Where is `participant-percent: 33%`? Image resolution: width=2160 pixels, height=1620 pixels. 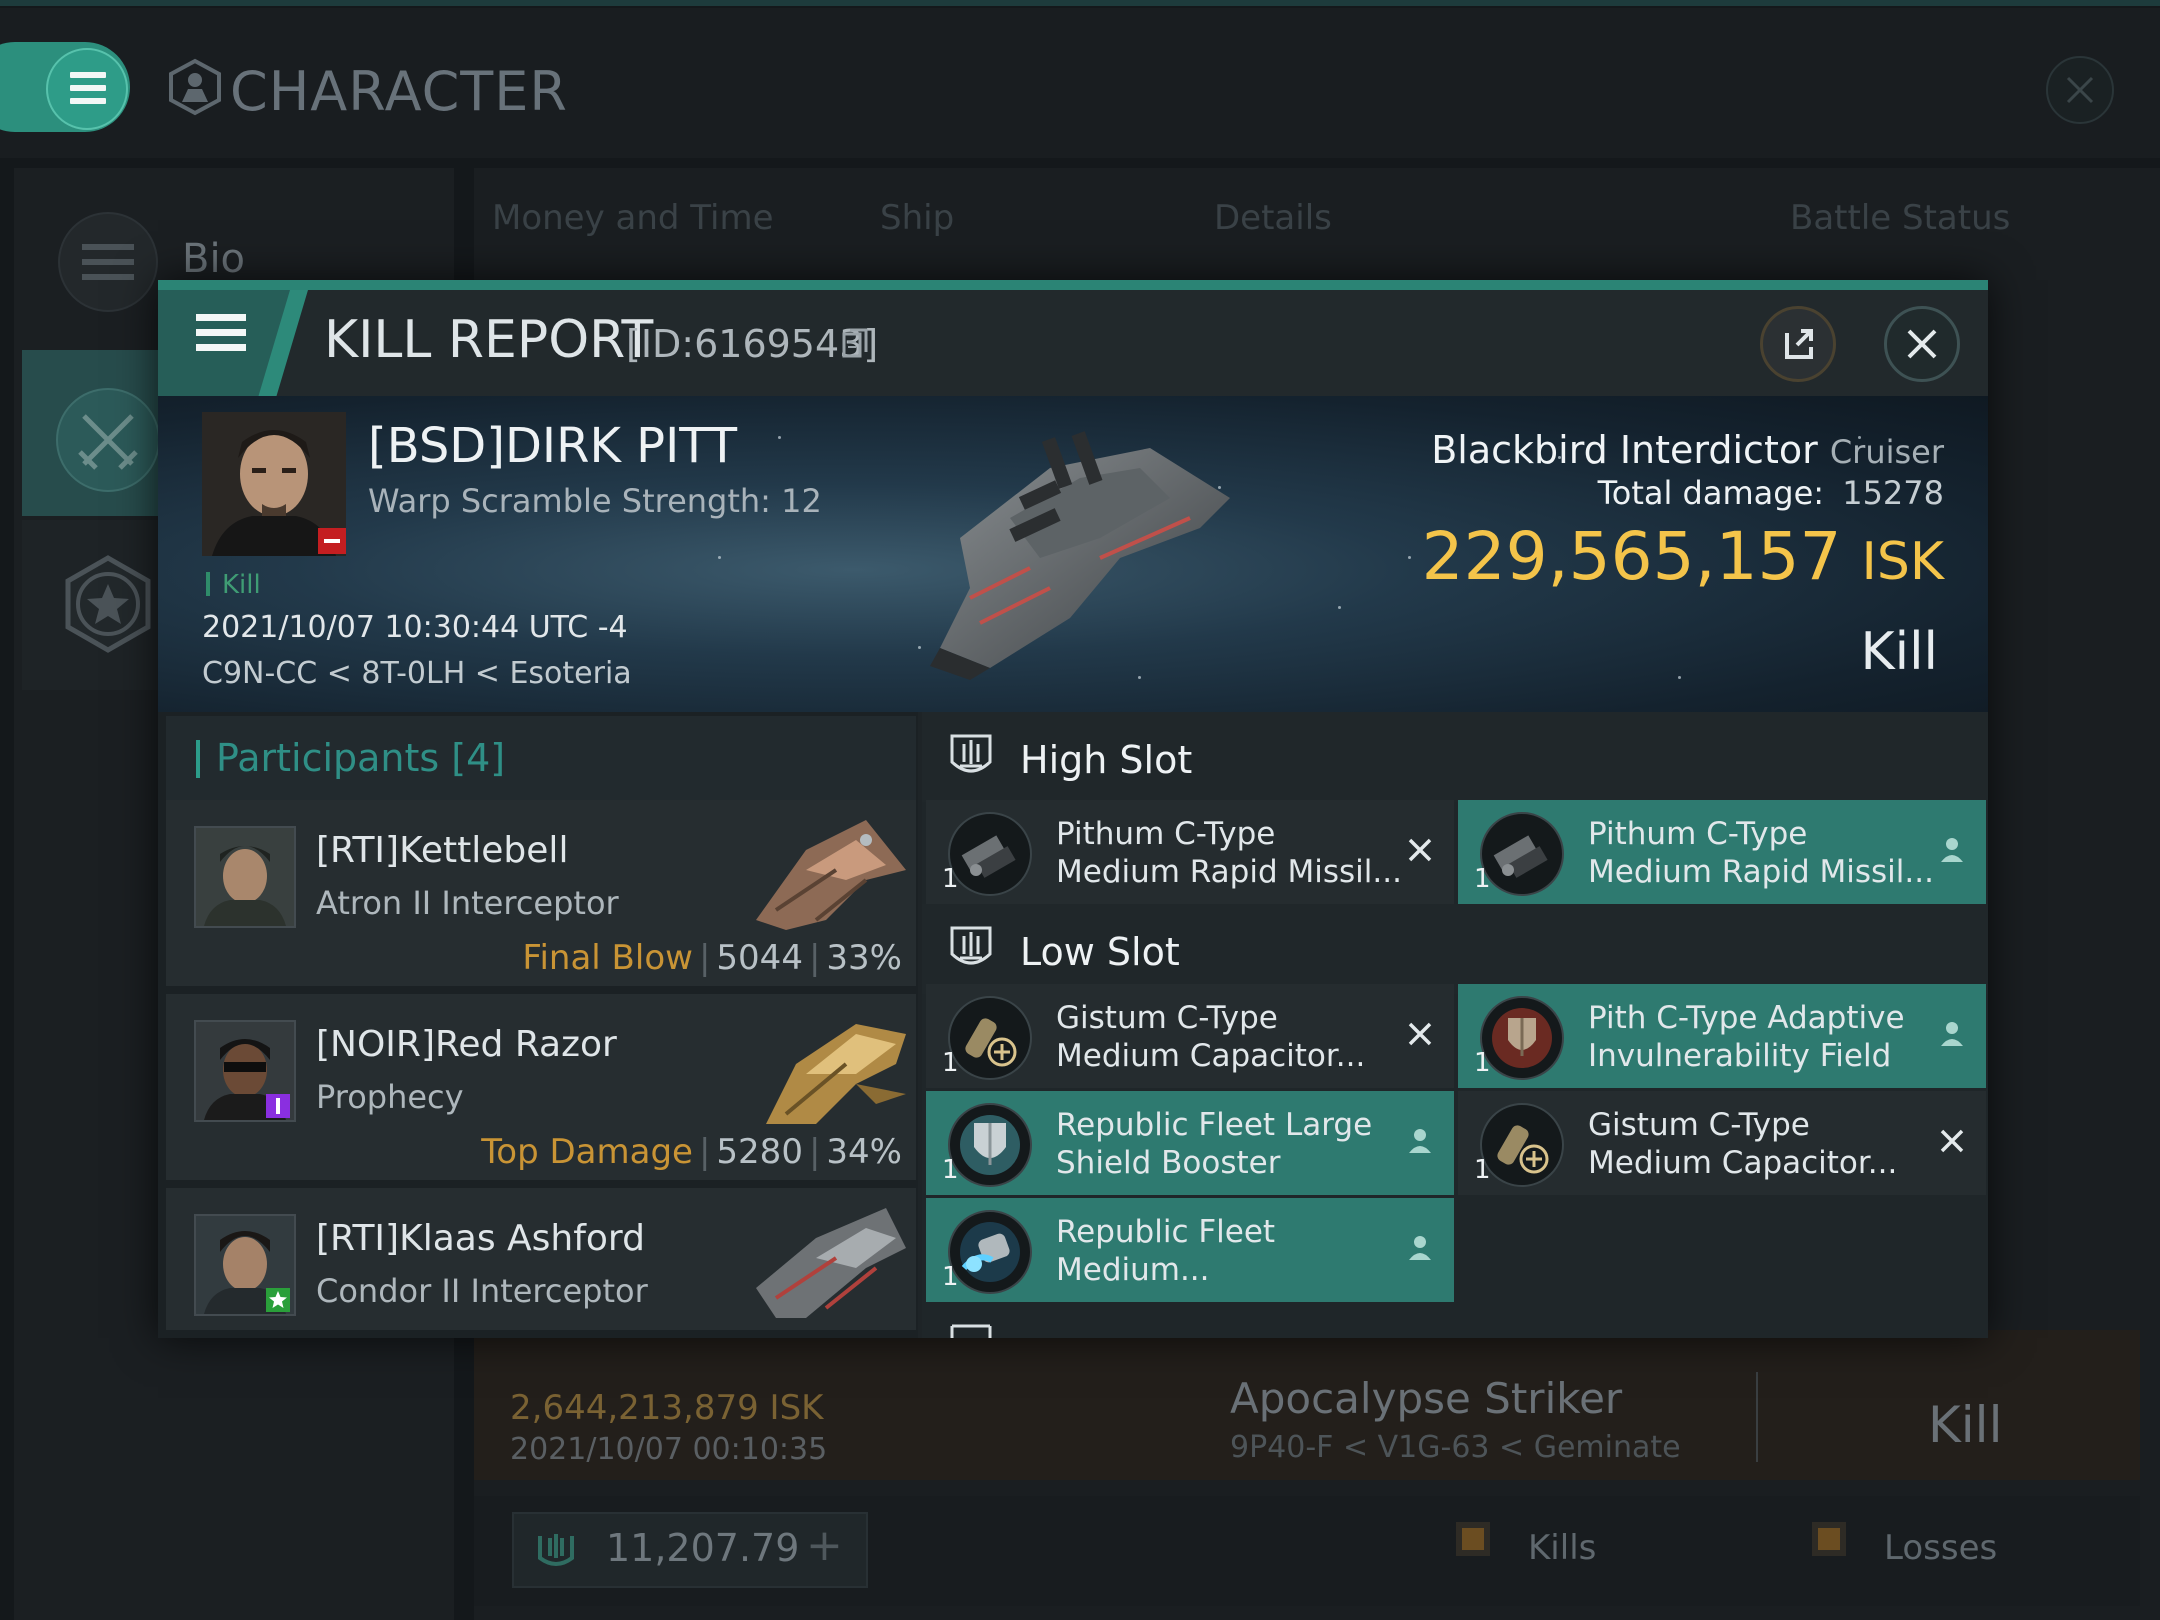 participant-percent: 33% is located at coordinates (864, 958).